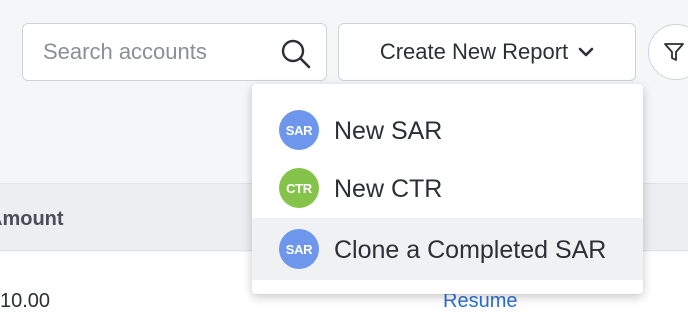 The width and height of the screenshot is (688, 331). I want to click on menu-item-label: New SAR, so click(388, 131).